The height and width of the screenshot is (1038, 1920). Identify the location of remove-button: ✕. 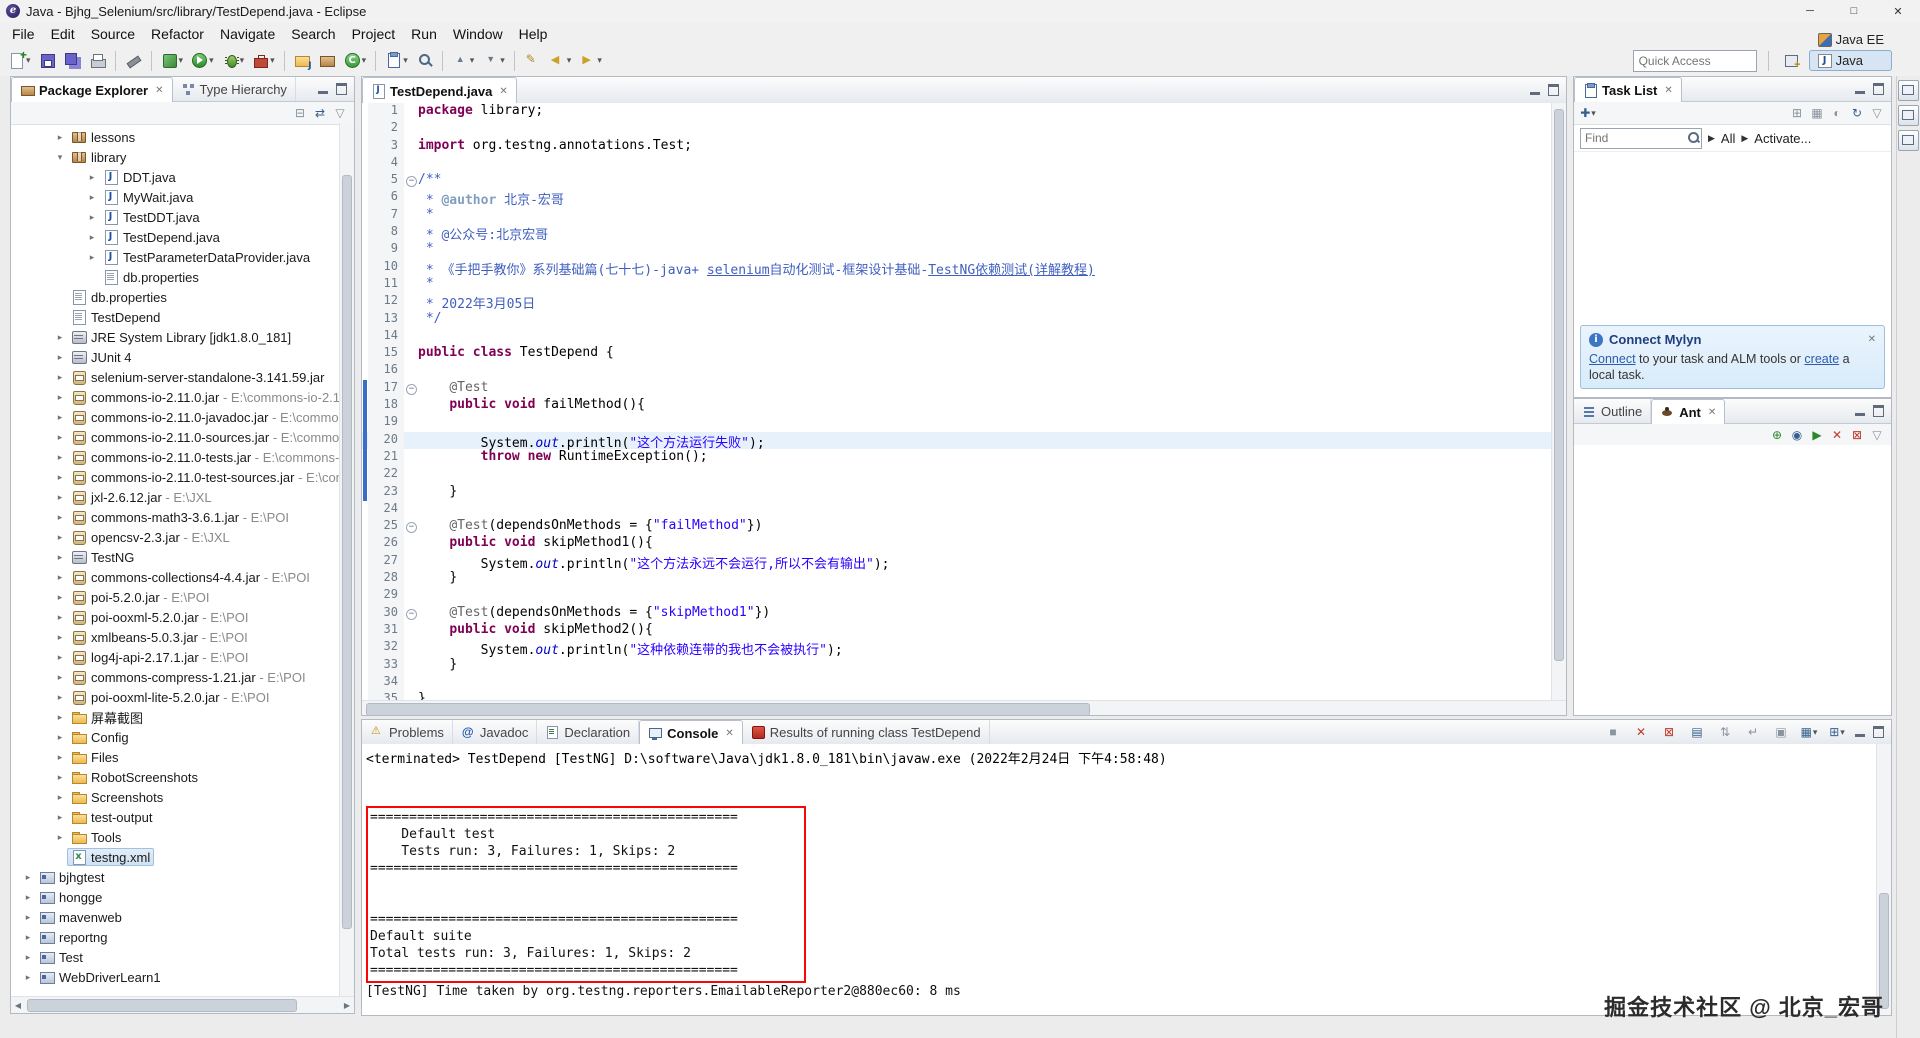
(1837, 435).